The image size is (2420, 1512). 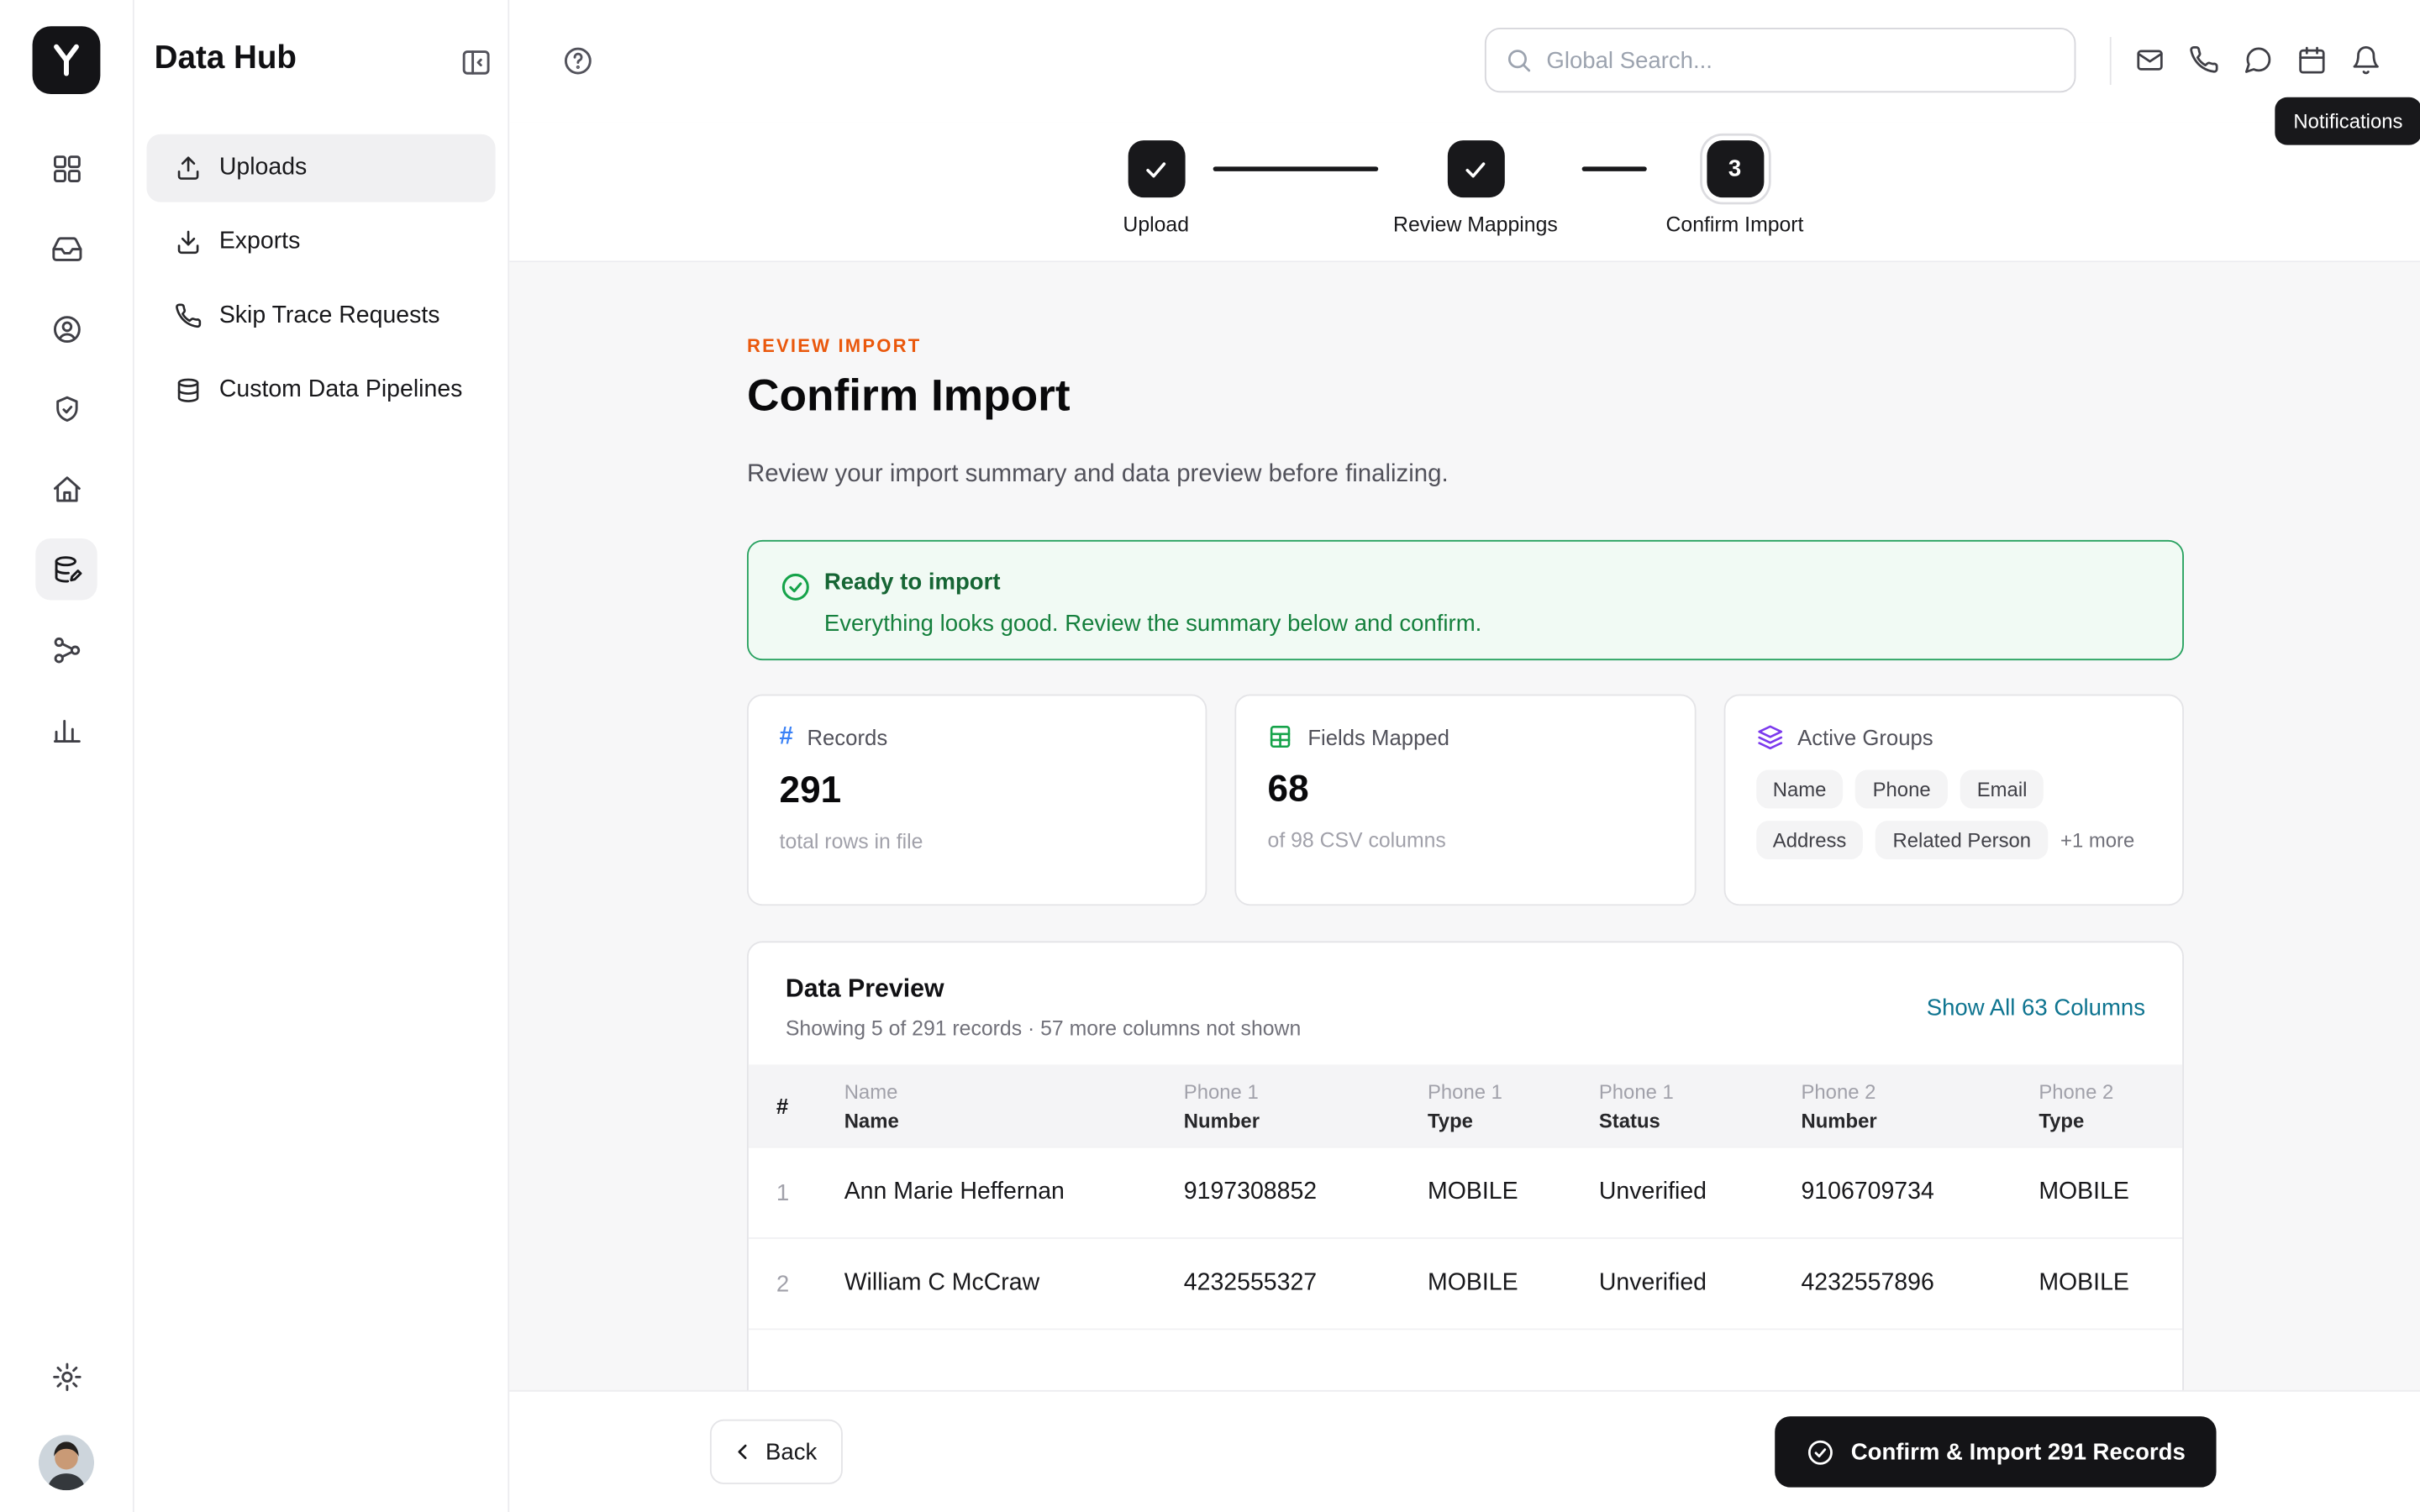 I want to click on top-header: Notifications, so click(x=1465, y=72).